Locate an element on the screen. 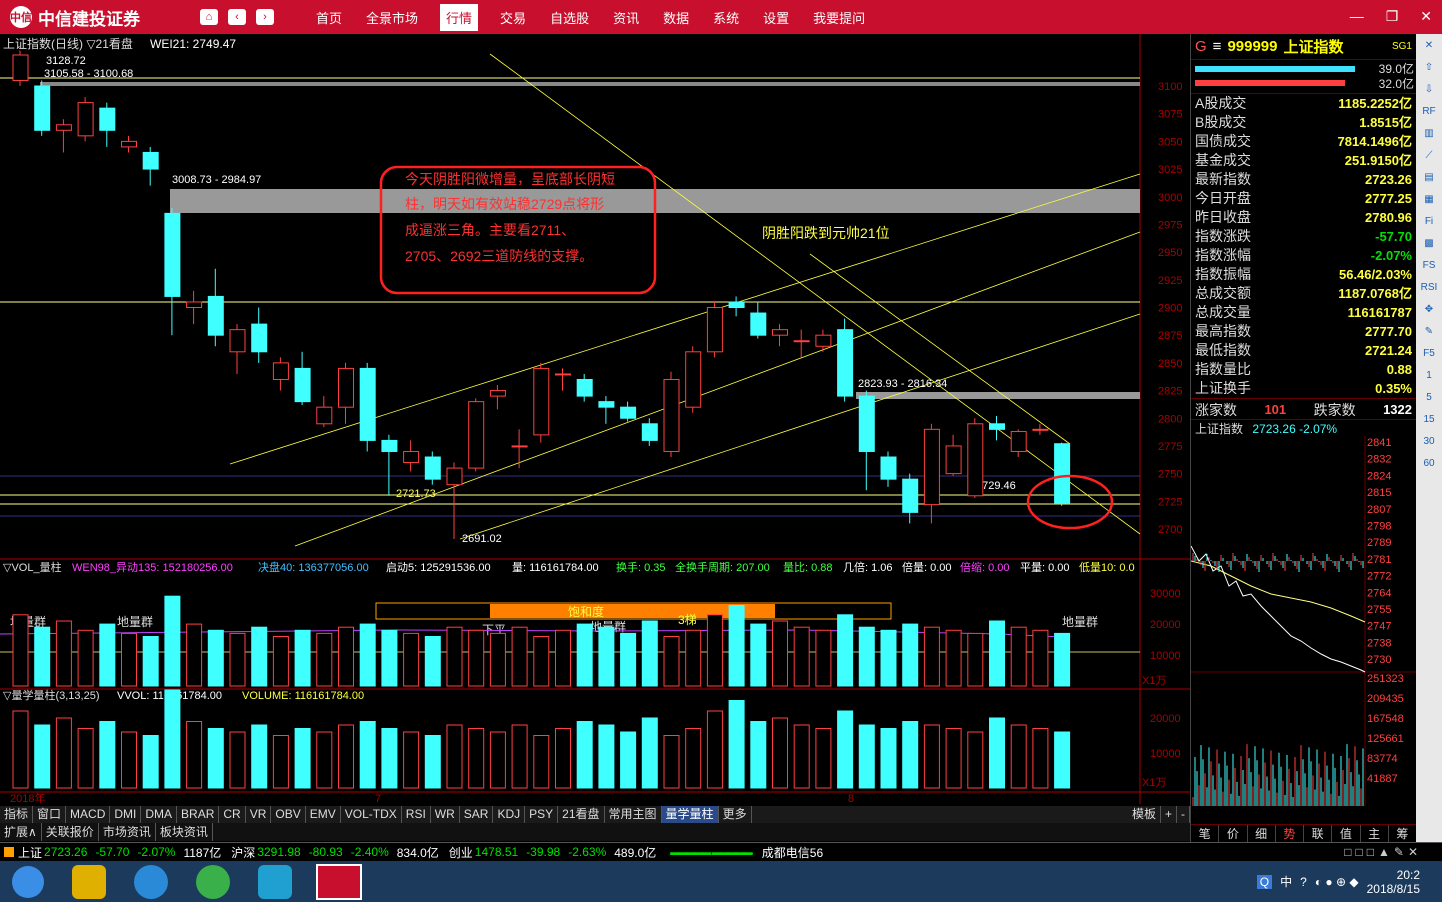 The width and height of the screenshot is (1442, 902). indicator-tab: VOL-TDX is located at coordinates (371, 814).